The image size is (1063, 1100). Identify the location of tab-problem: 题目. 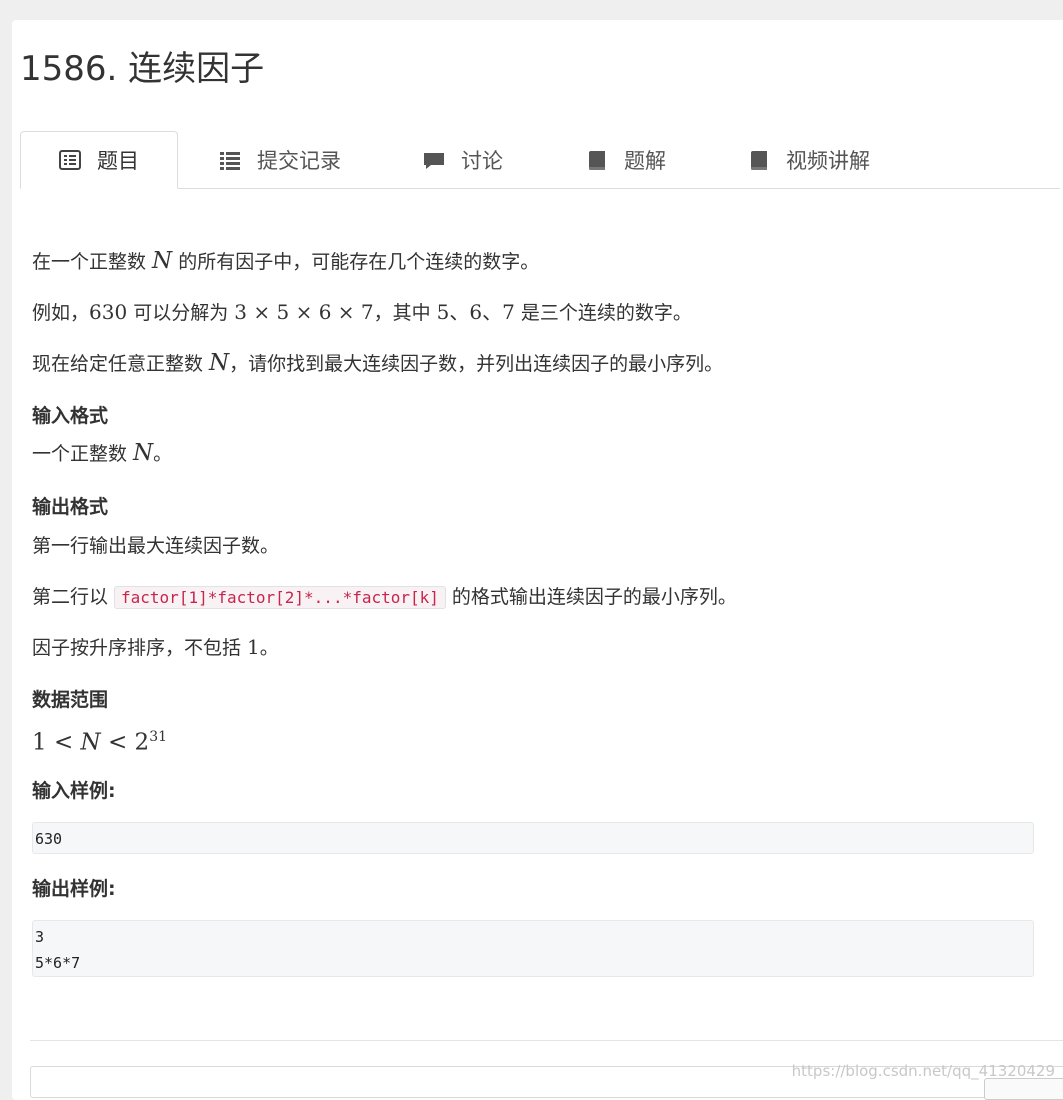
(99, 160).